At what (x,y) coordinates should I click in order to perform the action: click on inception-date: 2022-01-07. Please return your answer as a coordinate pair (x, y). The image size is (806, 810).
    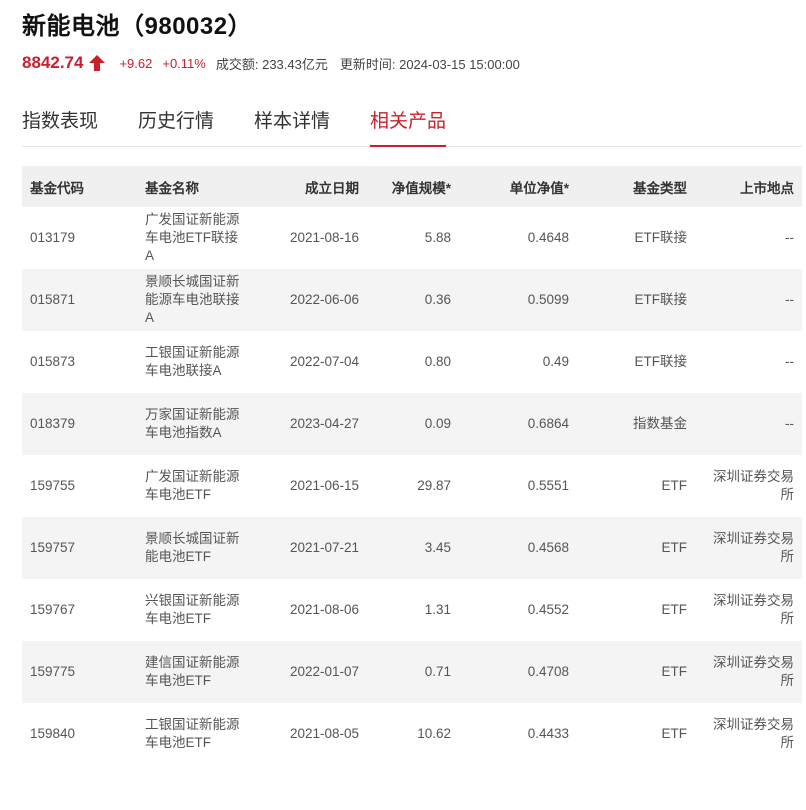
    Looking at the image, I should click on (309, 672).